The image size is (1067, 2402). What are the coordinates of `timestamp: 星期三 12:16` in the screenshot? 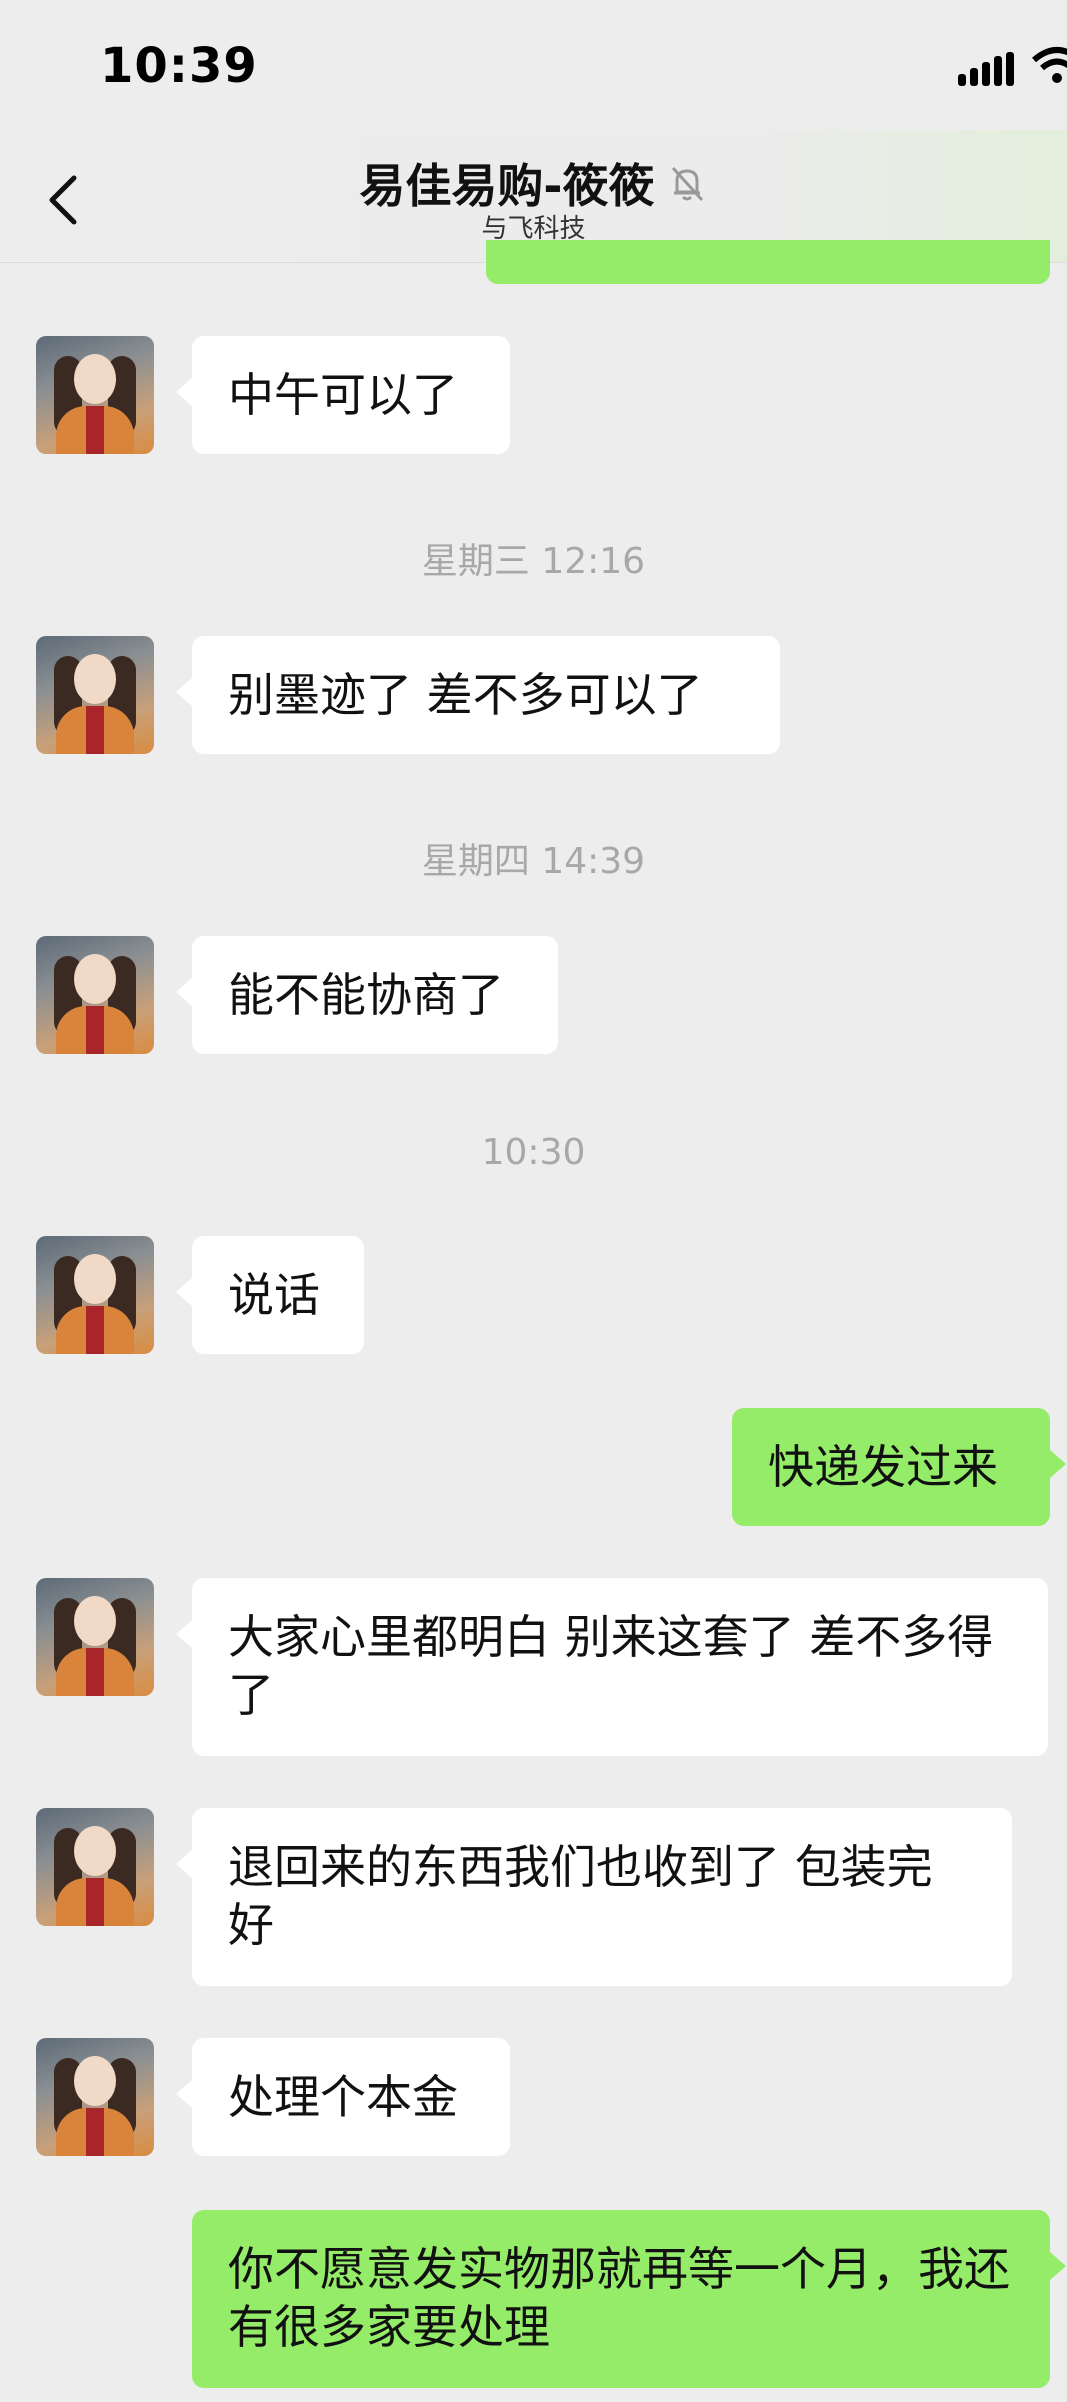 It's located at (533, 561).